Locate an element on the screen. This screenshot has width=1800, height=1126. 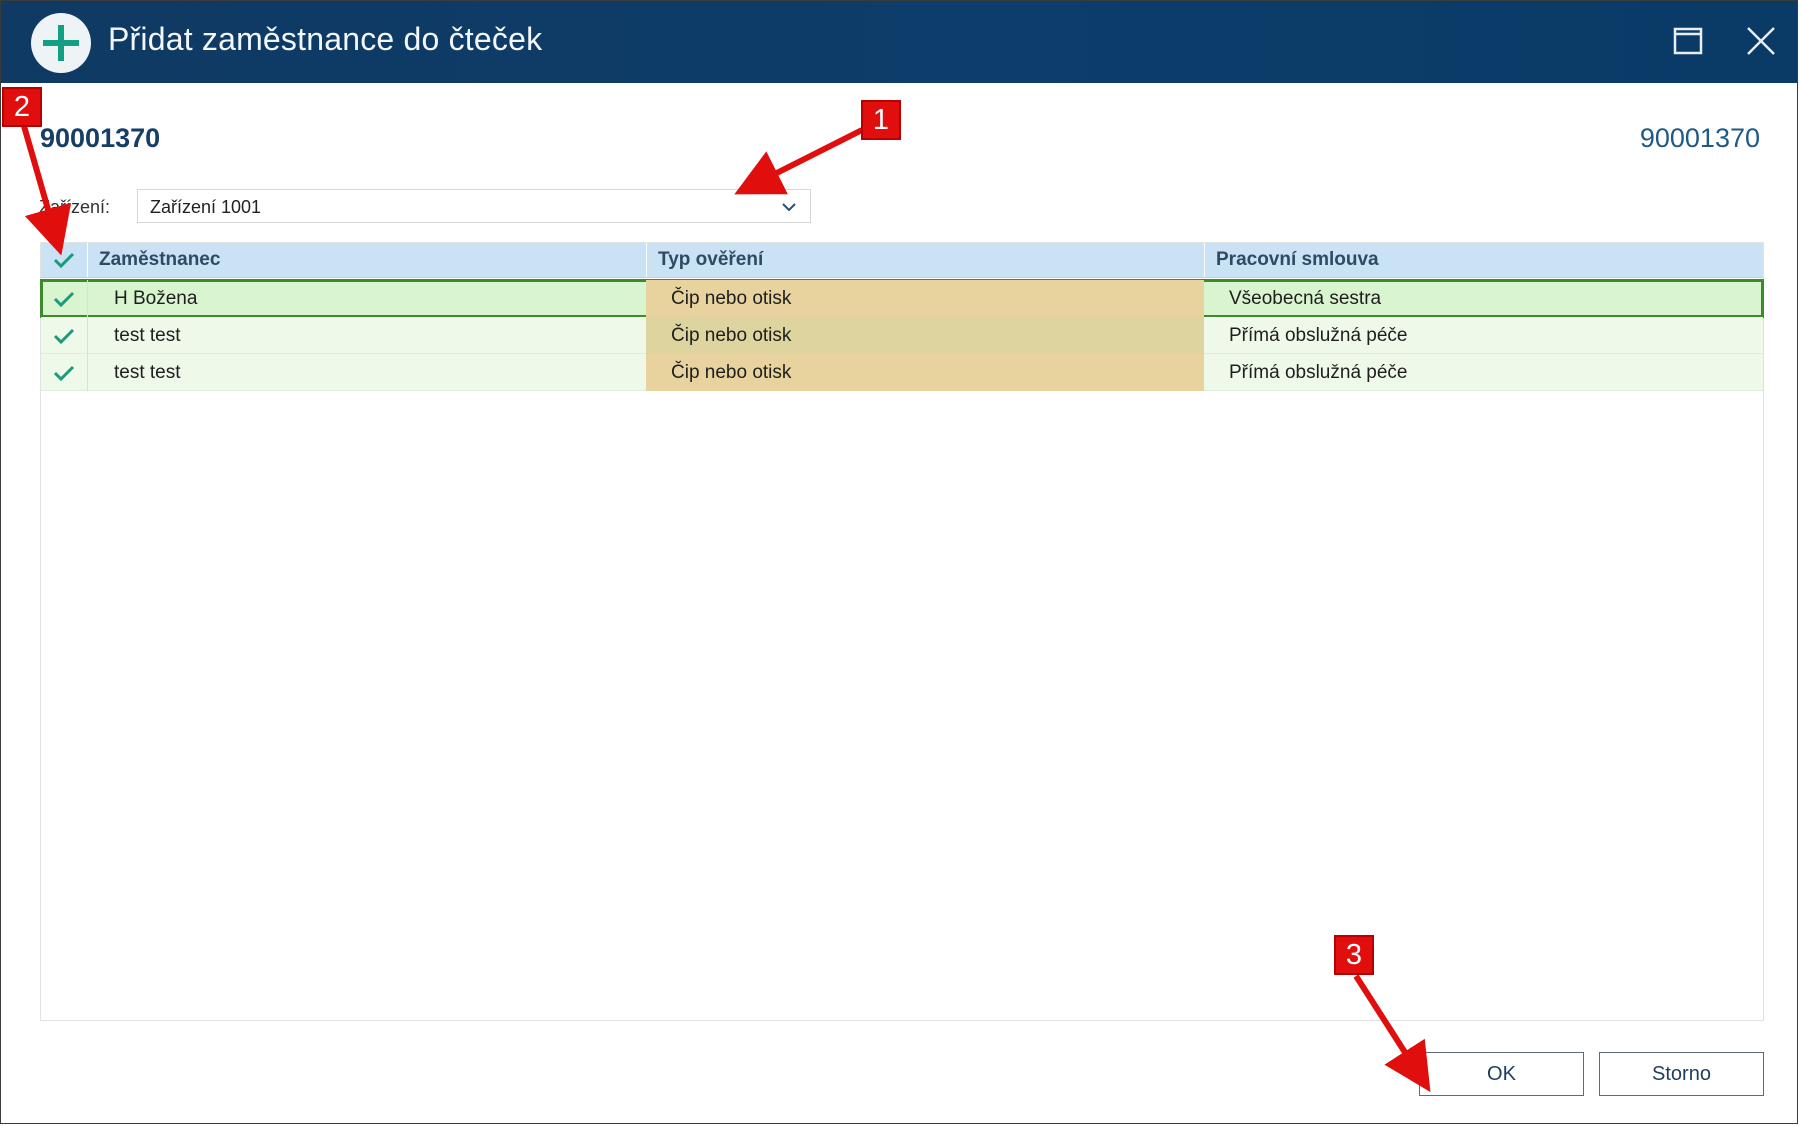
chevron-down-icon is located at coordinates (789, 209).